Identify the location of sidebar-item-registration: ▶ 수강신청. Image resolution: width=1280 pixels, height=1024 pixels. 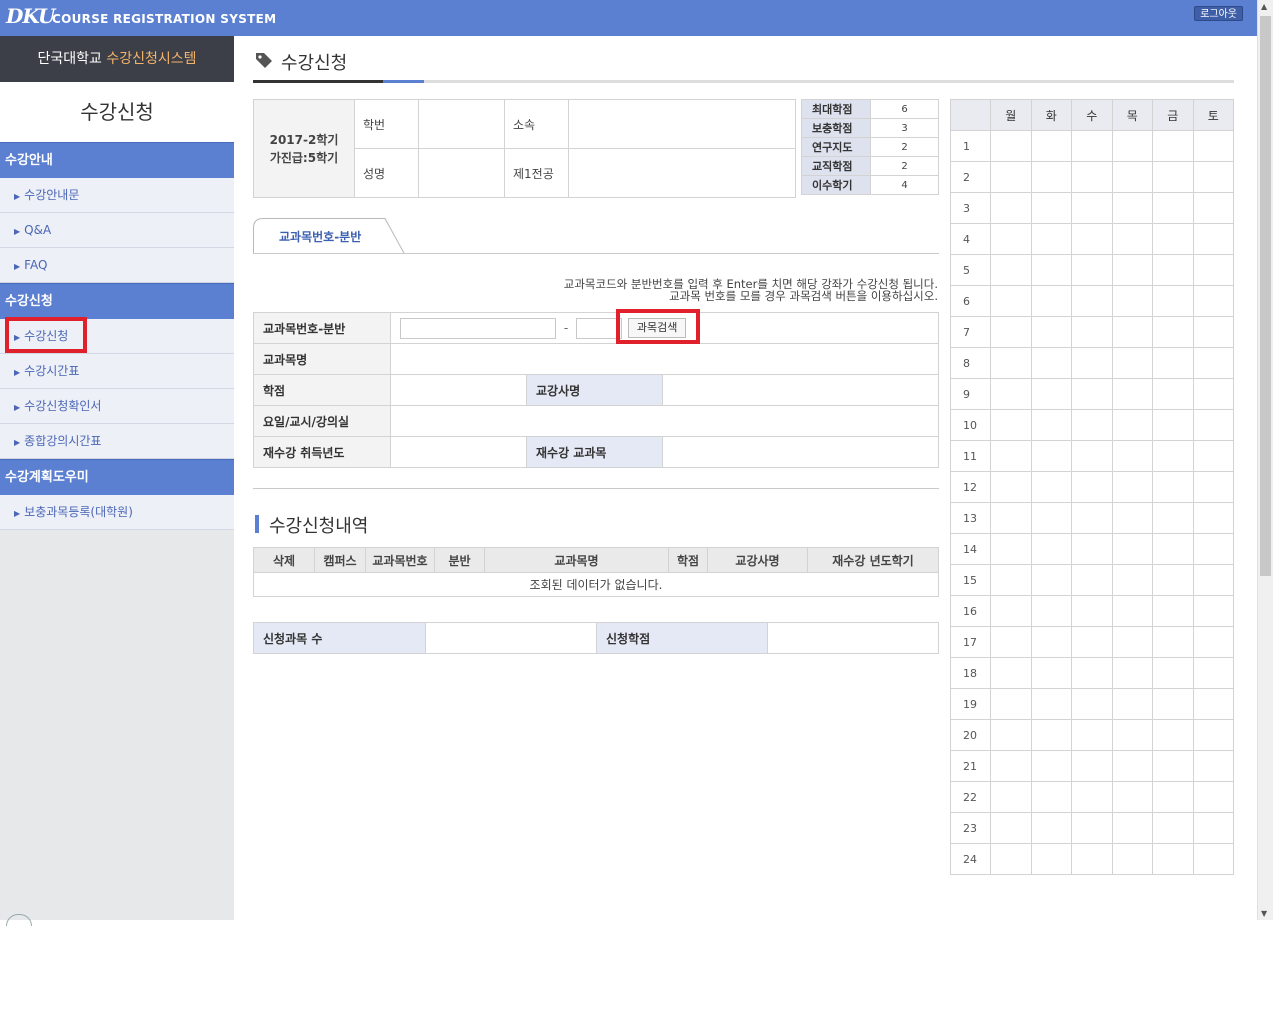
(117, 335).